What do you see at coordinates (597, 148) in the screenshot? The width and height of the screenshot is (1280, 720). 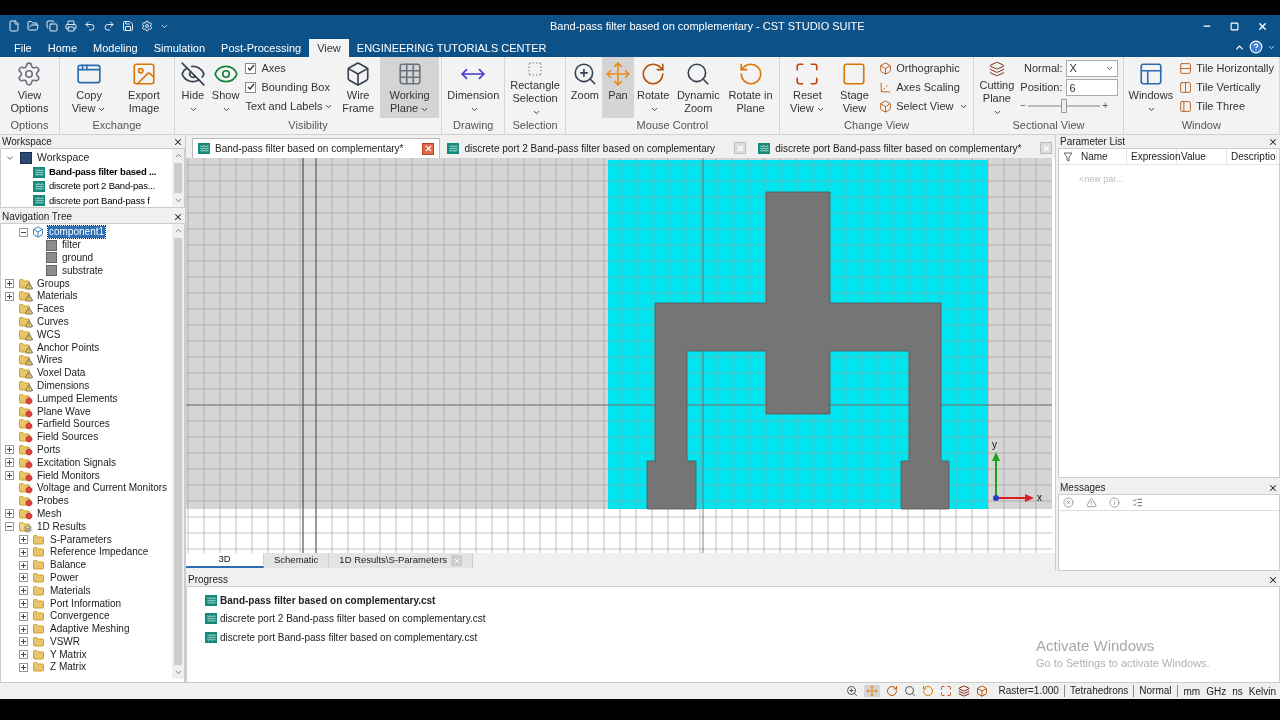 I see `document-tab: discrete port 2 Band-pass filter based on complementary` at bounding box center [597, 148].